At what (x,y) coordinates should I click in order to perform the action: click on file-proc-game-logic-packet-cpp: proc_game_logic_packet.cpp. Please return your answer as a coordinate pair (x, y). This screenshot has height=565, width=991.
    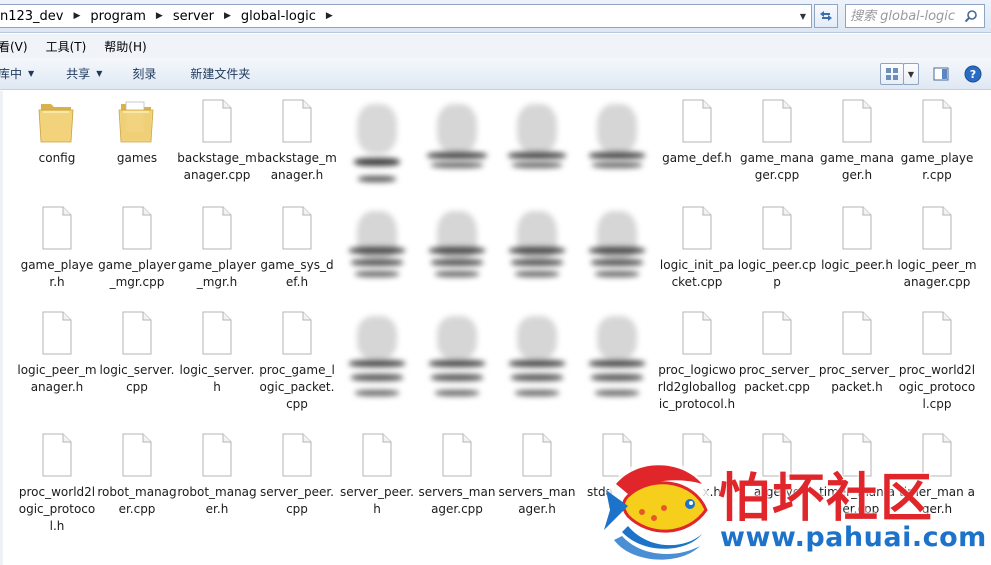
    Looking at the image, I should click on (297, 361).